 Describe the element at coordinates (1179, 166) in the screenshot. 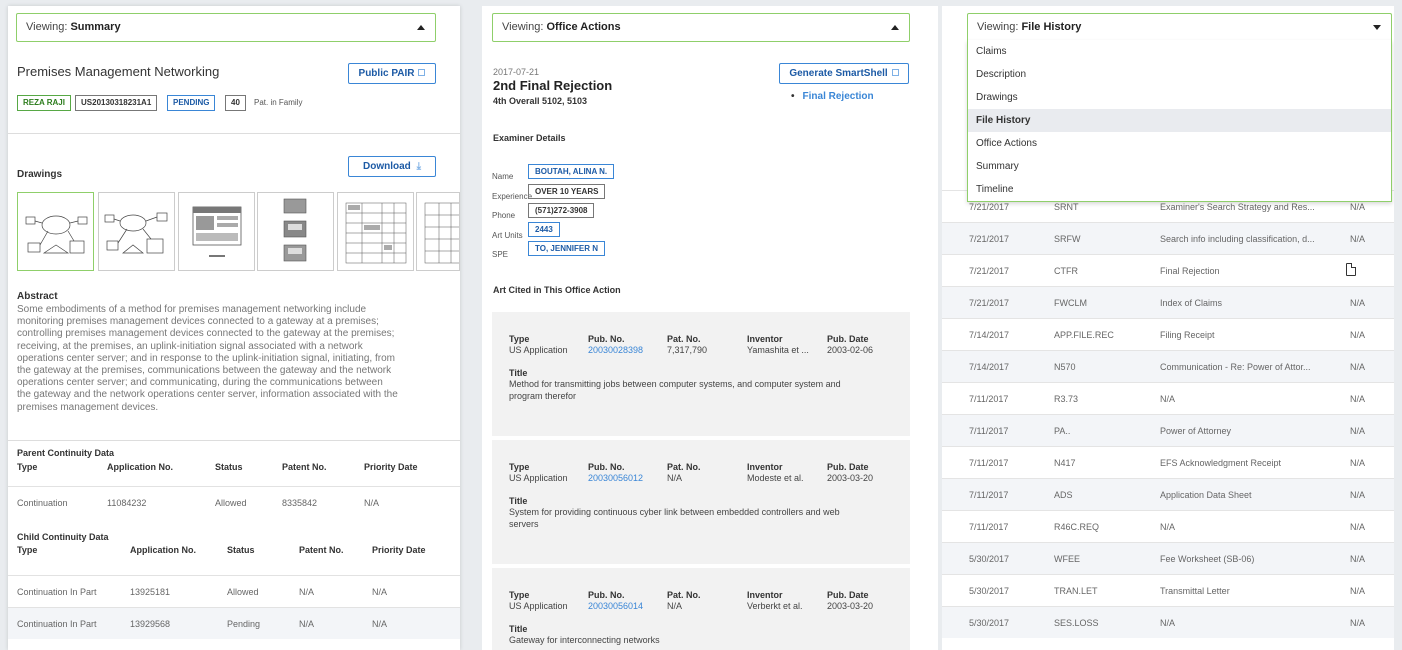

I see `dropdown-option-summary: Summary` at that location.